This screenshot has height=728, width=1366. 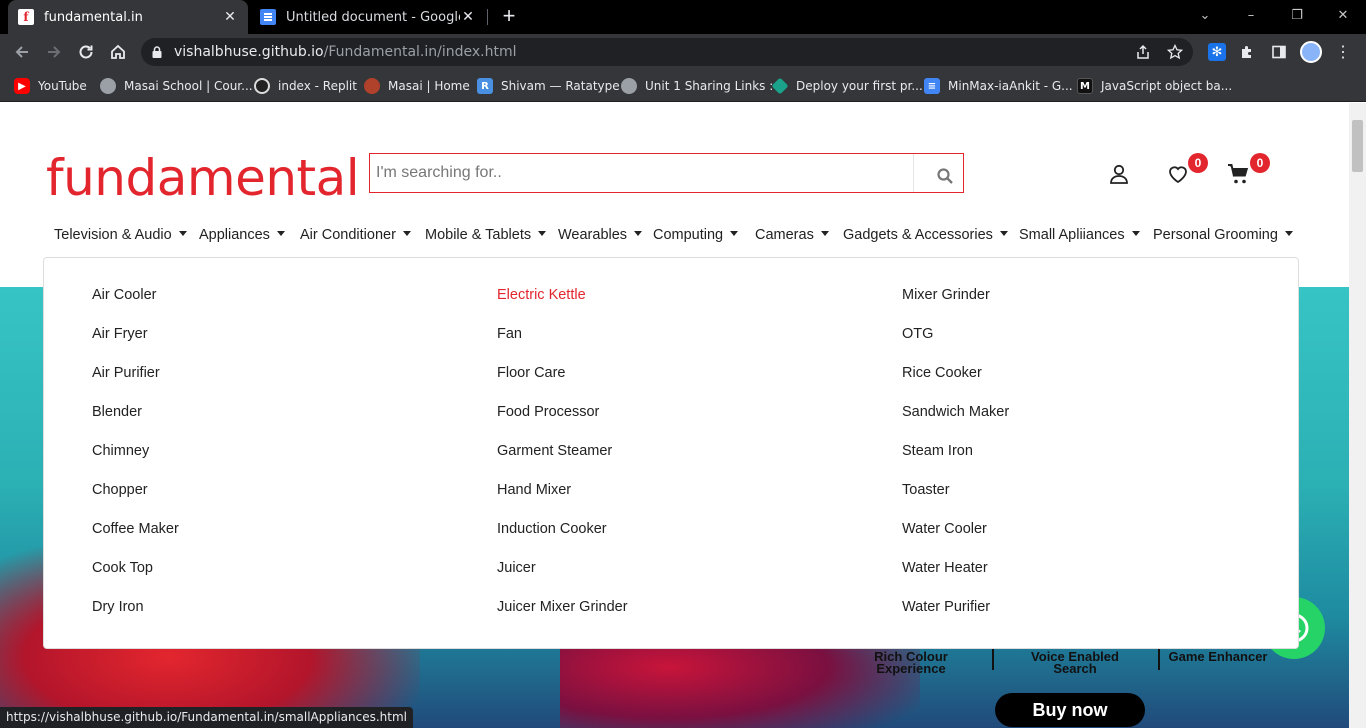 I want to click on ratatype-icon: R, so click(x=485, y=86).